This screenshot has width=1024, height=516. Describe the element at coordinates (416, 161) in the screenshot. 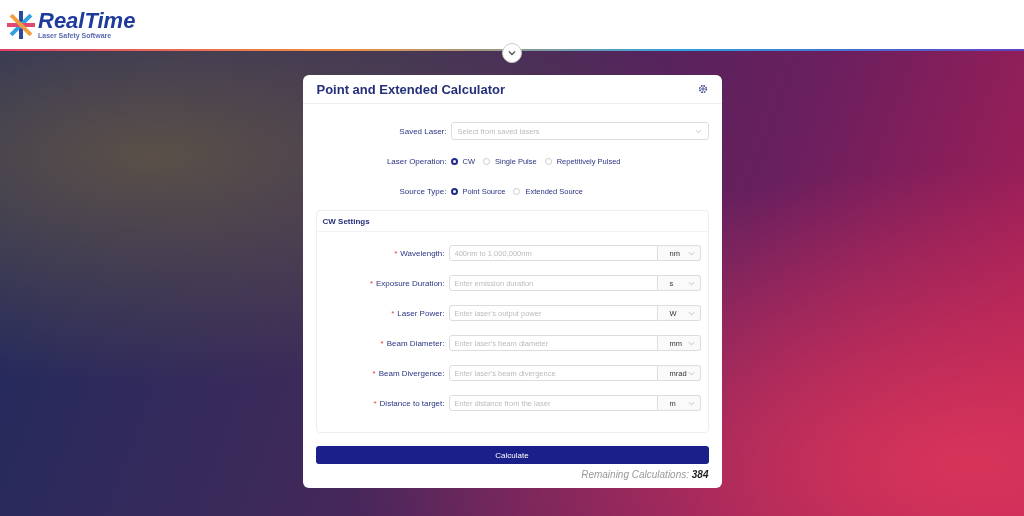

I see `field-label: Laser Operation:` at that location.